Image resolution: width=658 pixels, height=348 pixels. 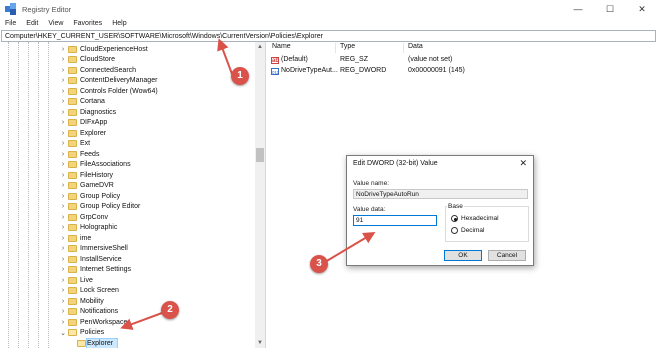 I want to click on tree-item: › Live, so click(x=127, y=280).